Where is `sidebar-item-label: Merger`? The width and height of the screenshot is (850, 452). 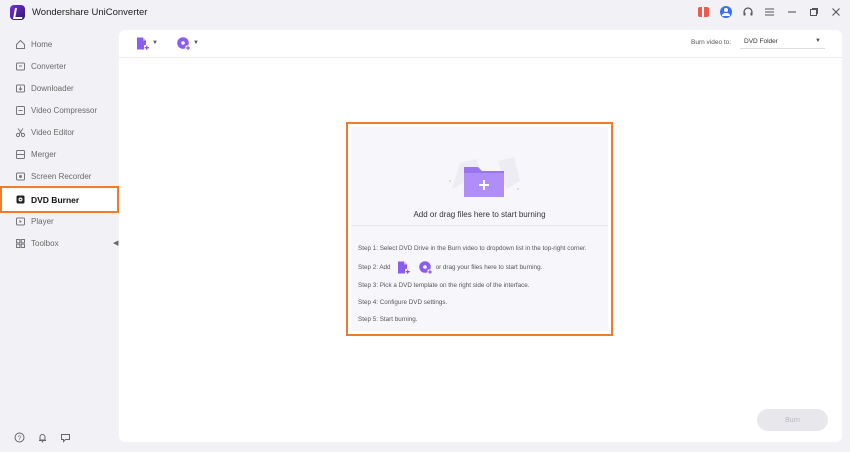
sidebar-item-label: Merger is located at coordinates (44, 154).